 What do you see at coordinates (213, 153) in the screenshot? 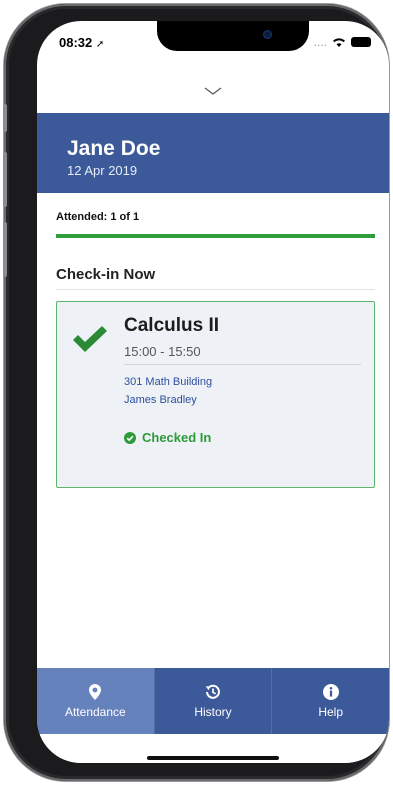
I see `student-header: Jane Doe 12 Apr 2019` at bounding box center [213, 153].